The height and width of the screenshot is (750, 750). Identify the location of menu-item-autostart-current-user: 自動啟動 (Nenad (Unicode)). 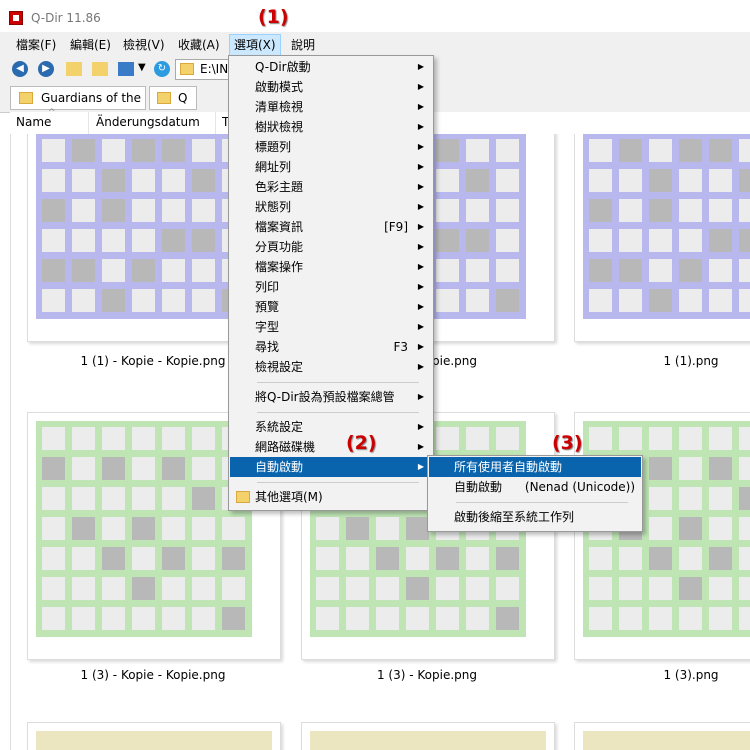
(535, 487).